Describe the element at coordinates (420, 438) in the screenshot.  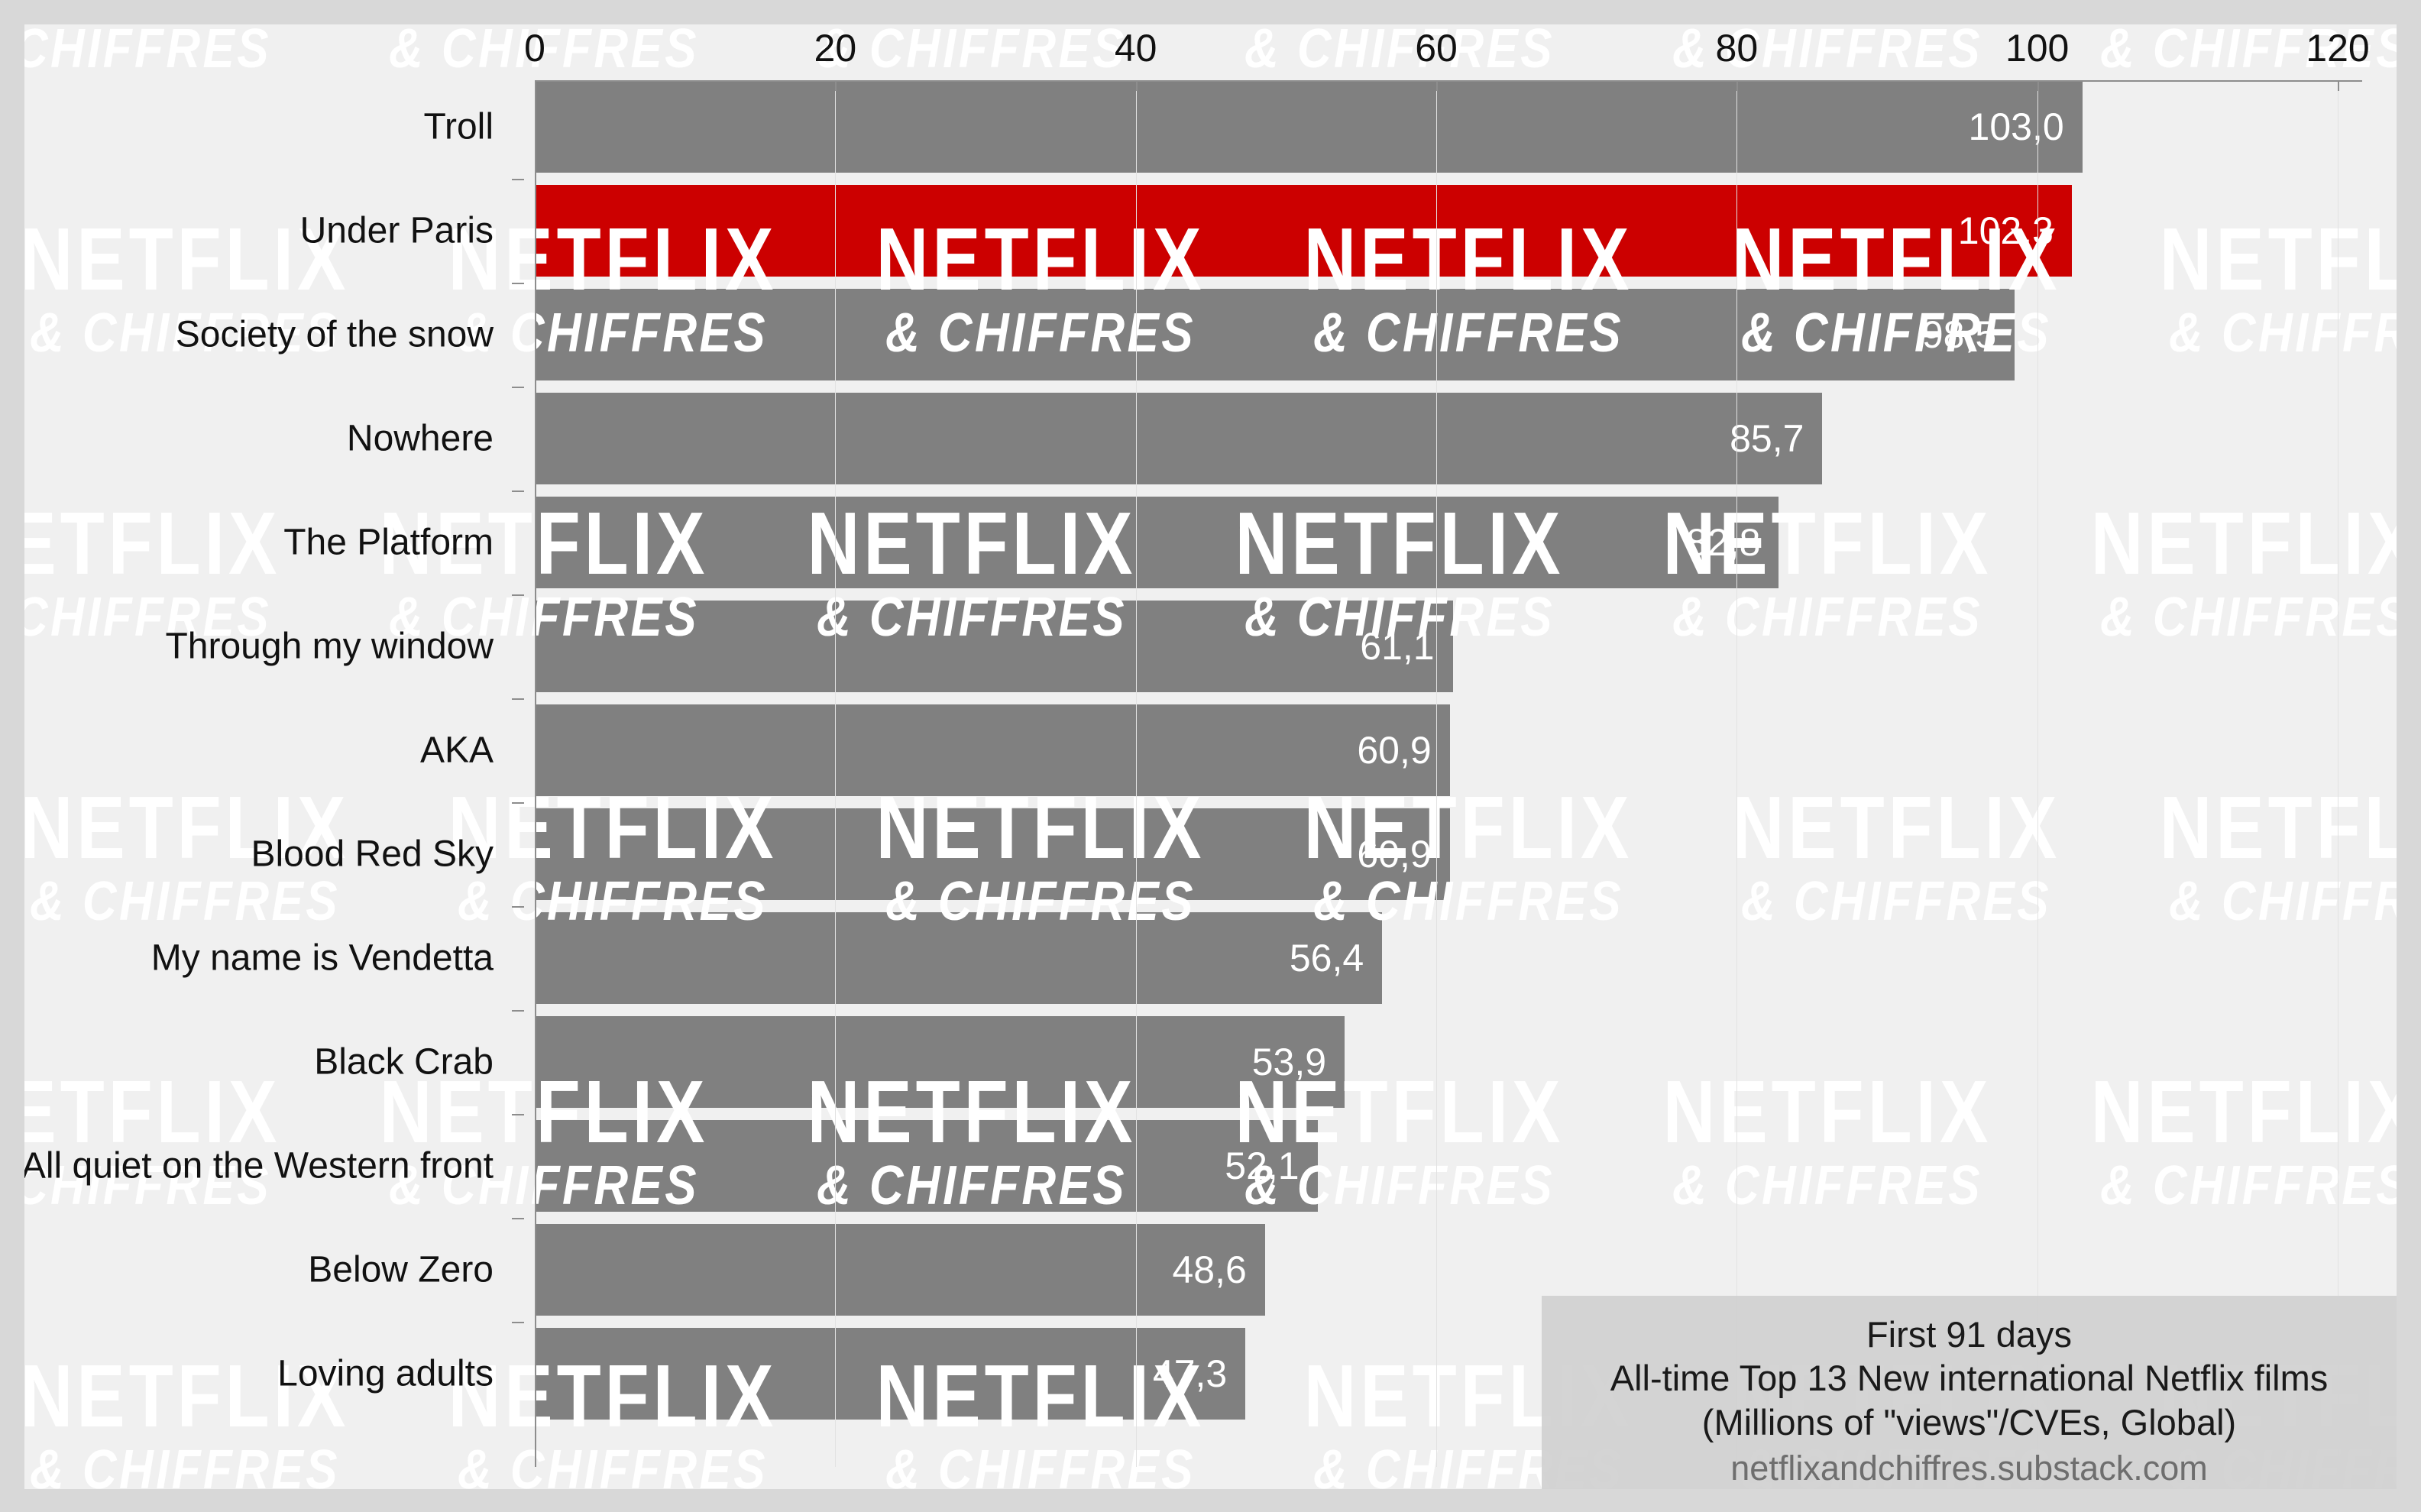
I see `y-axis-category-label: Nowhere` at that location.